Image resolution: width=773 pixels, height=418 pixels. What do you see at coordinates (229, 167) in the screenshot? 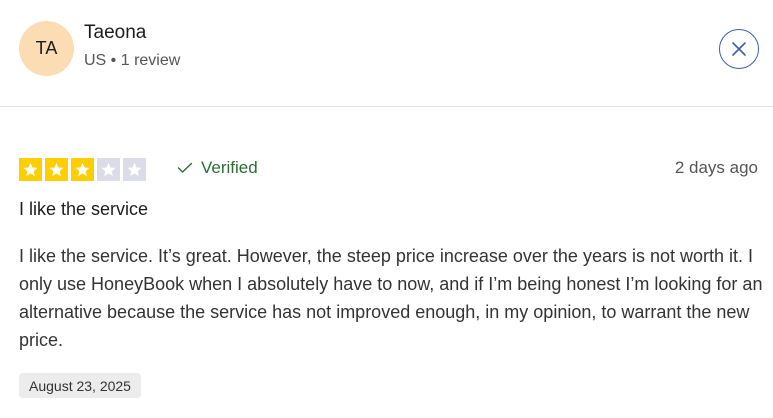
I see `verified-label: Verified` at bounding box center [229, 167].